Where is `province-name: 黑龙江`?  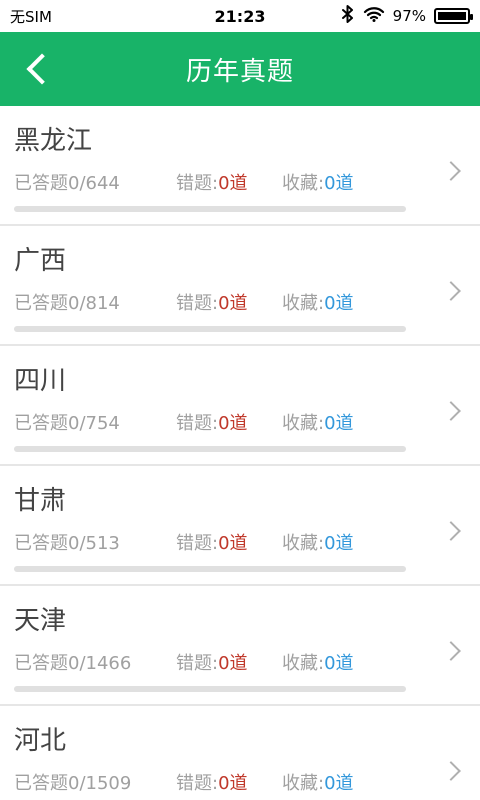 province-name: 黑龙江 is located at coordinates (53, 141).